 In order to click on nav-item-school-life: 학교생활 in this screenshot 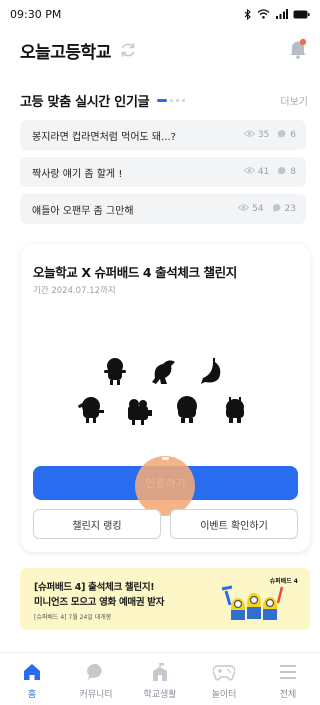, I will do `click(160, 679)`.